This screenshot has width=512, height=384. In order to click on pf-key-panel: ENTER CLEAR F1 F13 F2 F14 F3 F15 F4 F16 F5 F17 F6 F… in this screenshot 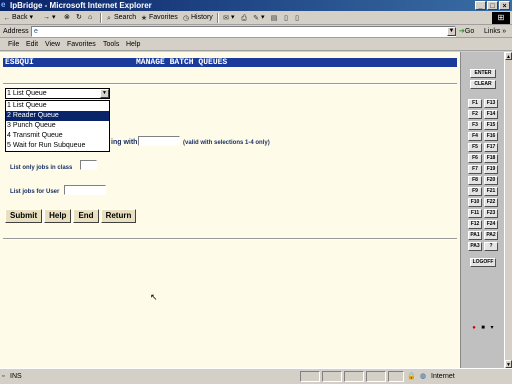, I will do `click(482, 210)`.